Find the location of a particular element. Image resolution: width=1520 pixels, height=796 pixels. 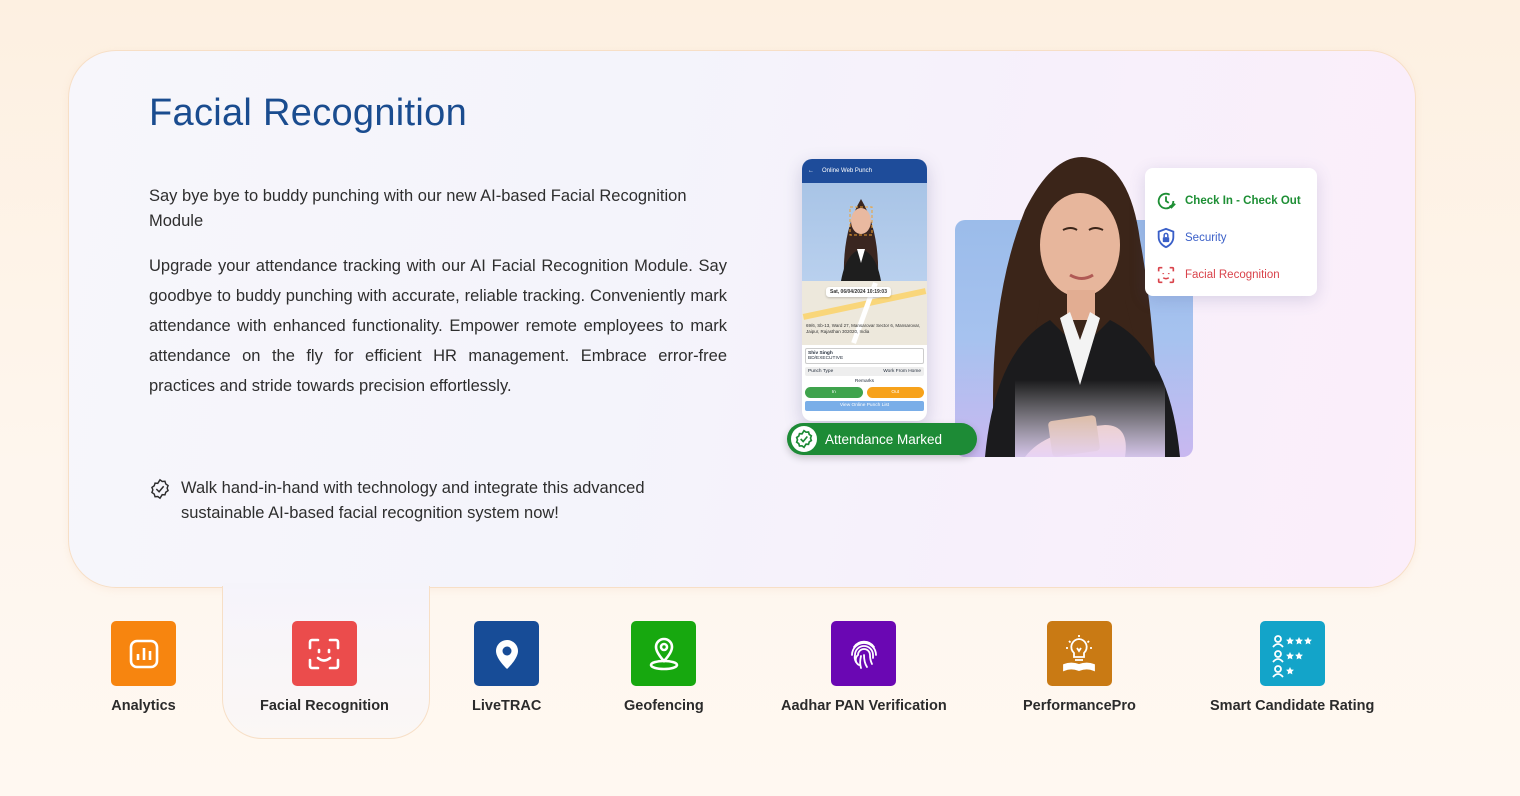

nav-label-livetrac: LiveTRAC is located at coordinates (507, 706).